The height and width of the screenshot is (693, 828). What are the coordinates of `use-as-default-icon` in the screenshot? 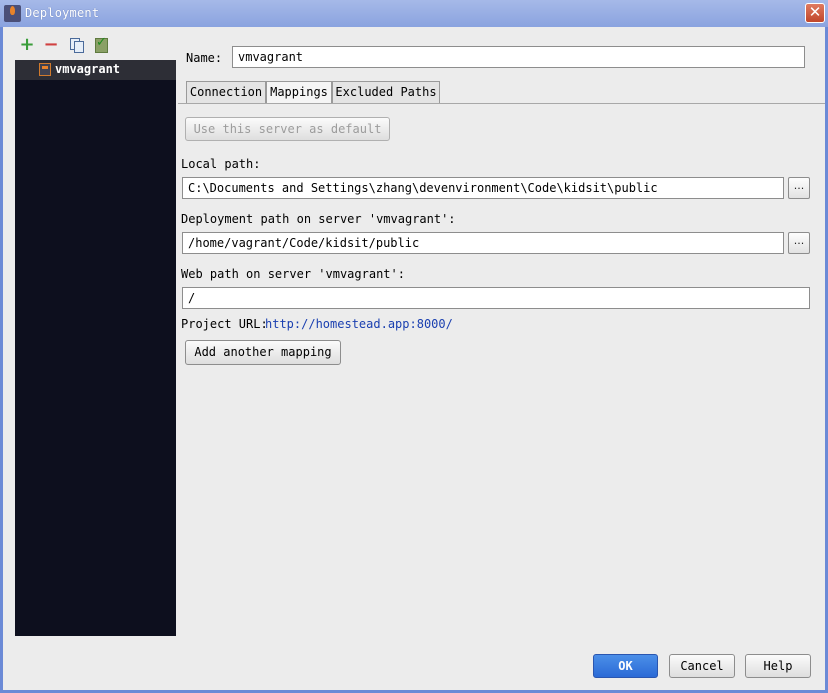 It's located at (101, 44).